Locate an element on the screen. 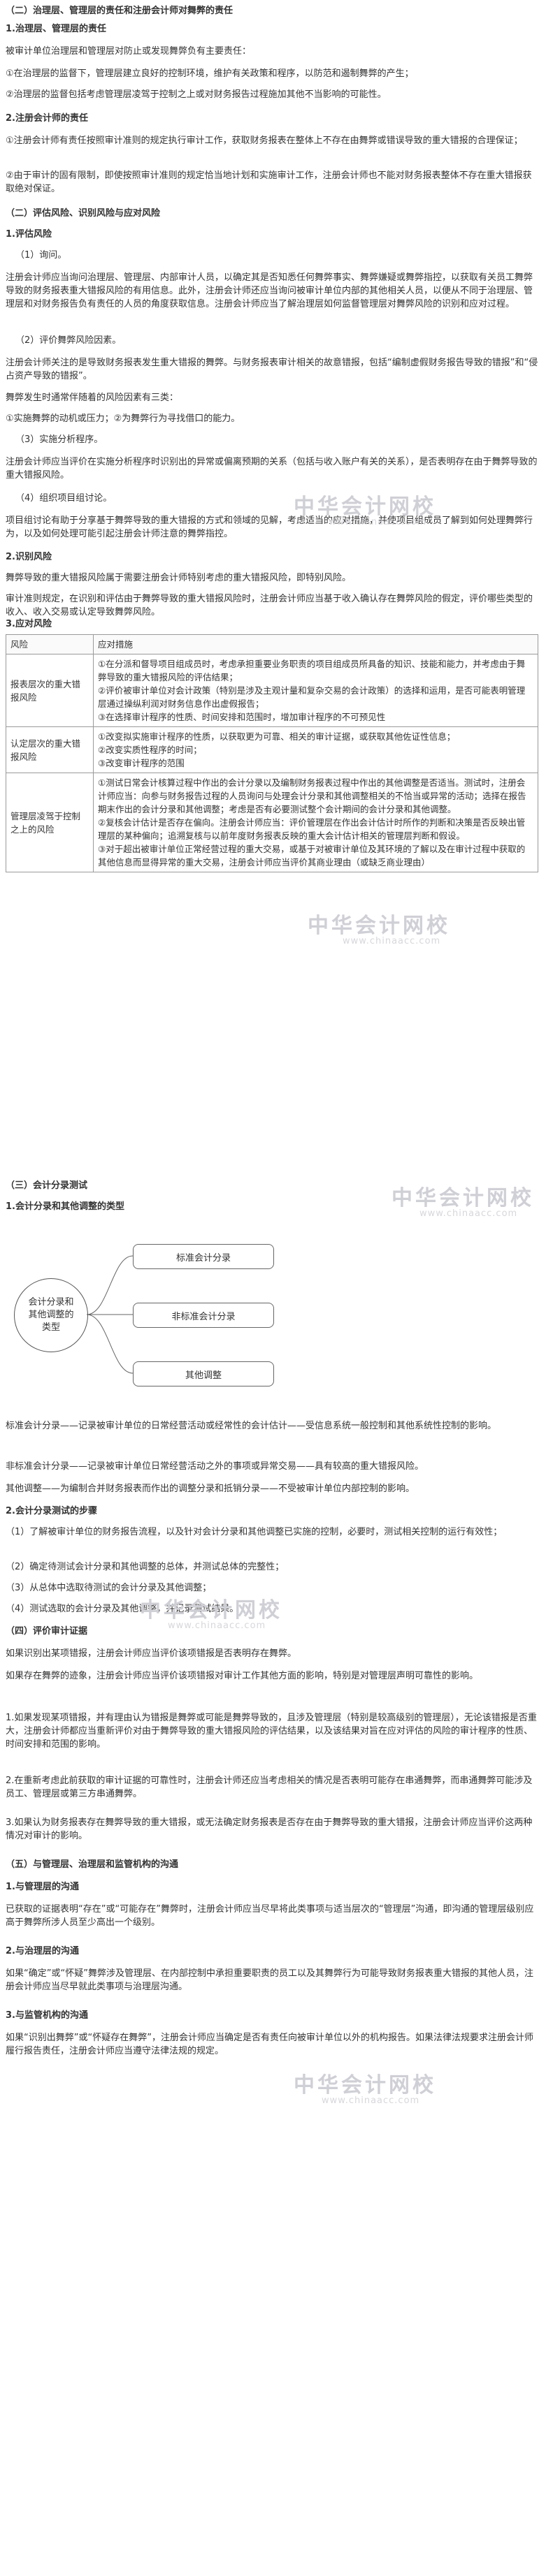 The height and width of the screenshot is (2576, 546). item-heading: （3）实施分析程序。 is located at coordinates (59, 439).